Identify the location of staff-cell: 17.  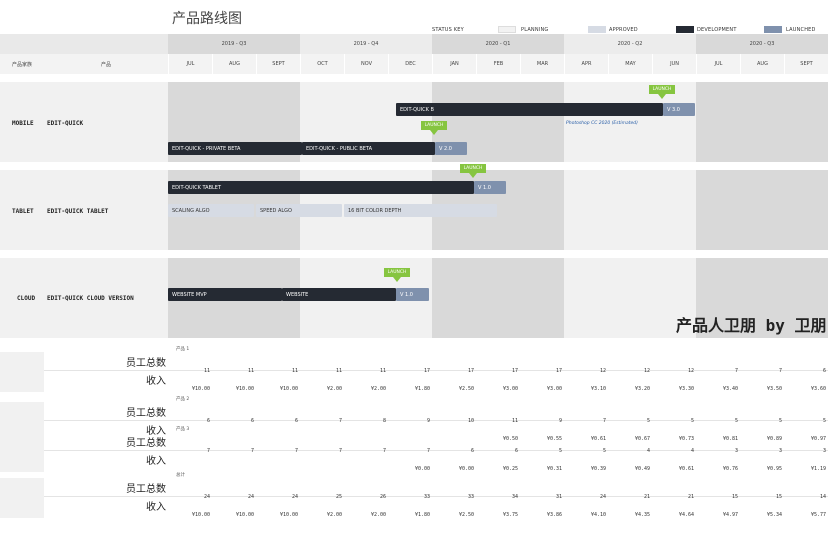
(426, 371).